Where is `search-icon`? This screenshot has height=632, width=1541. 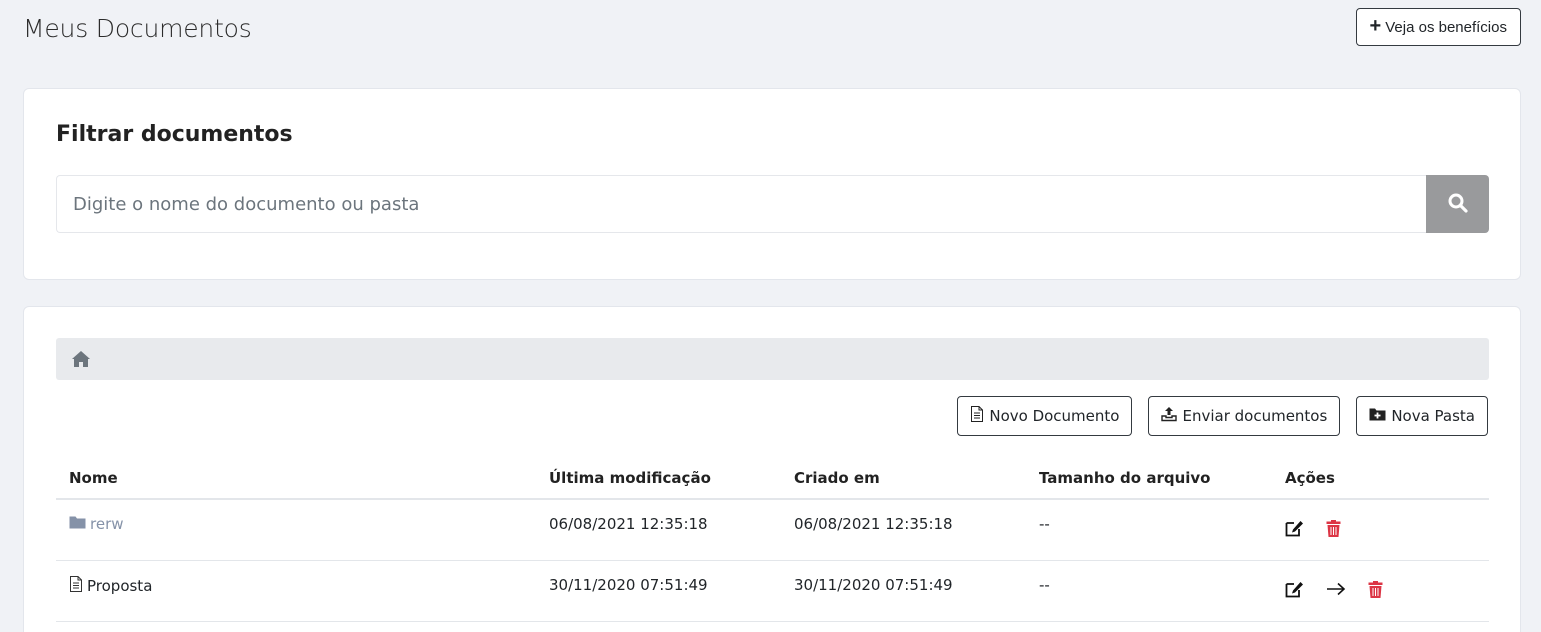
search-icon is located at coordinates (1458, 204).